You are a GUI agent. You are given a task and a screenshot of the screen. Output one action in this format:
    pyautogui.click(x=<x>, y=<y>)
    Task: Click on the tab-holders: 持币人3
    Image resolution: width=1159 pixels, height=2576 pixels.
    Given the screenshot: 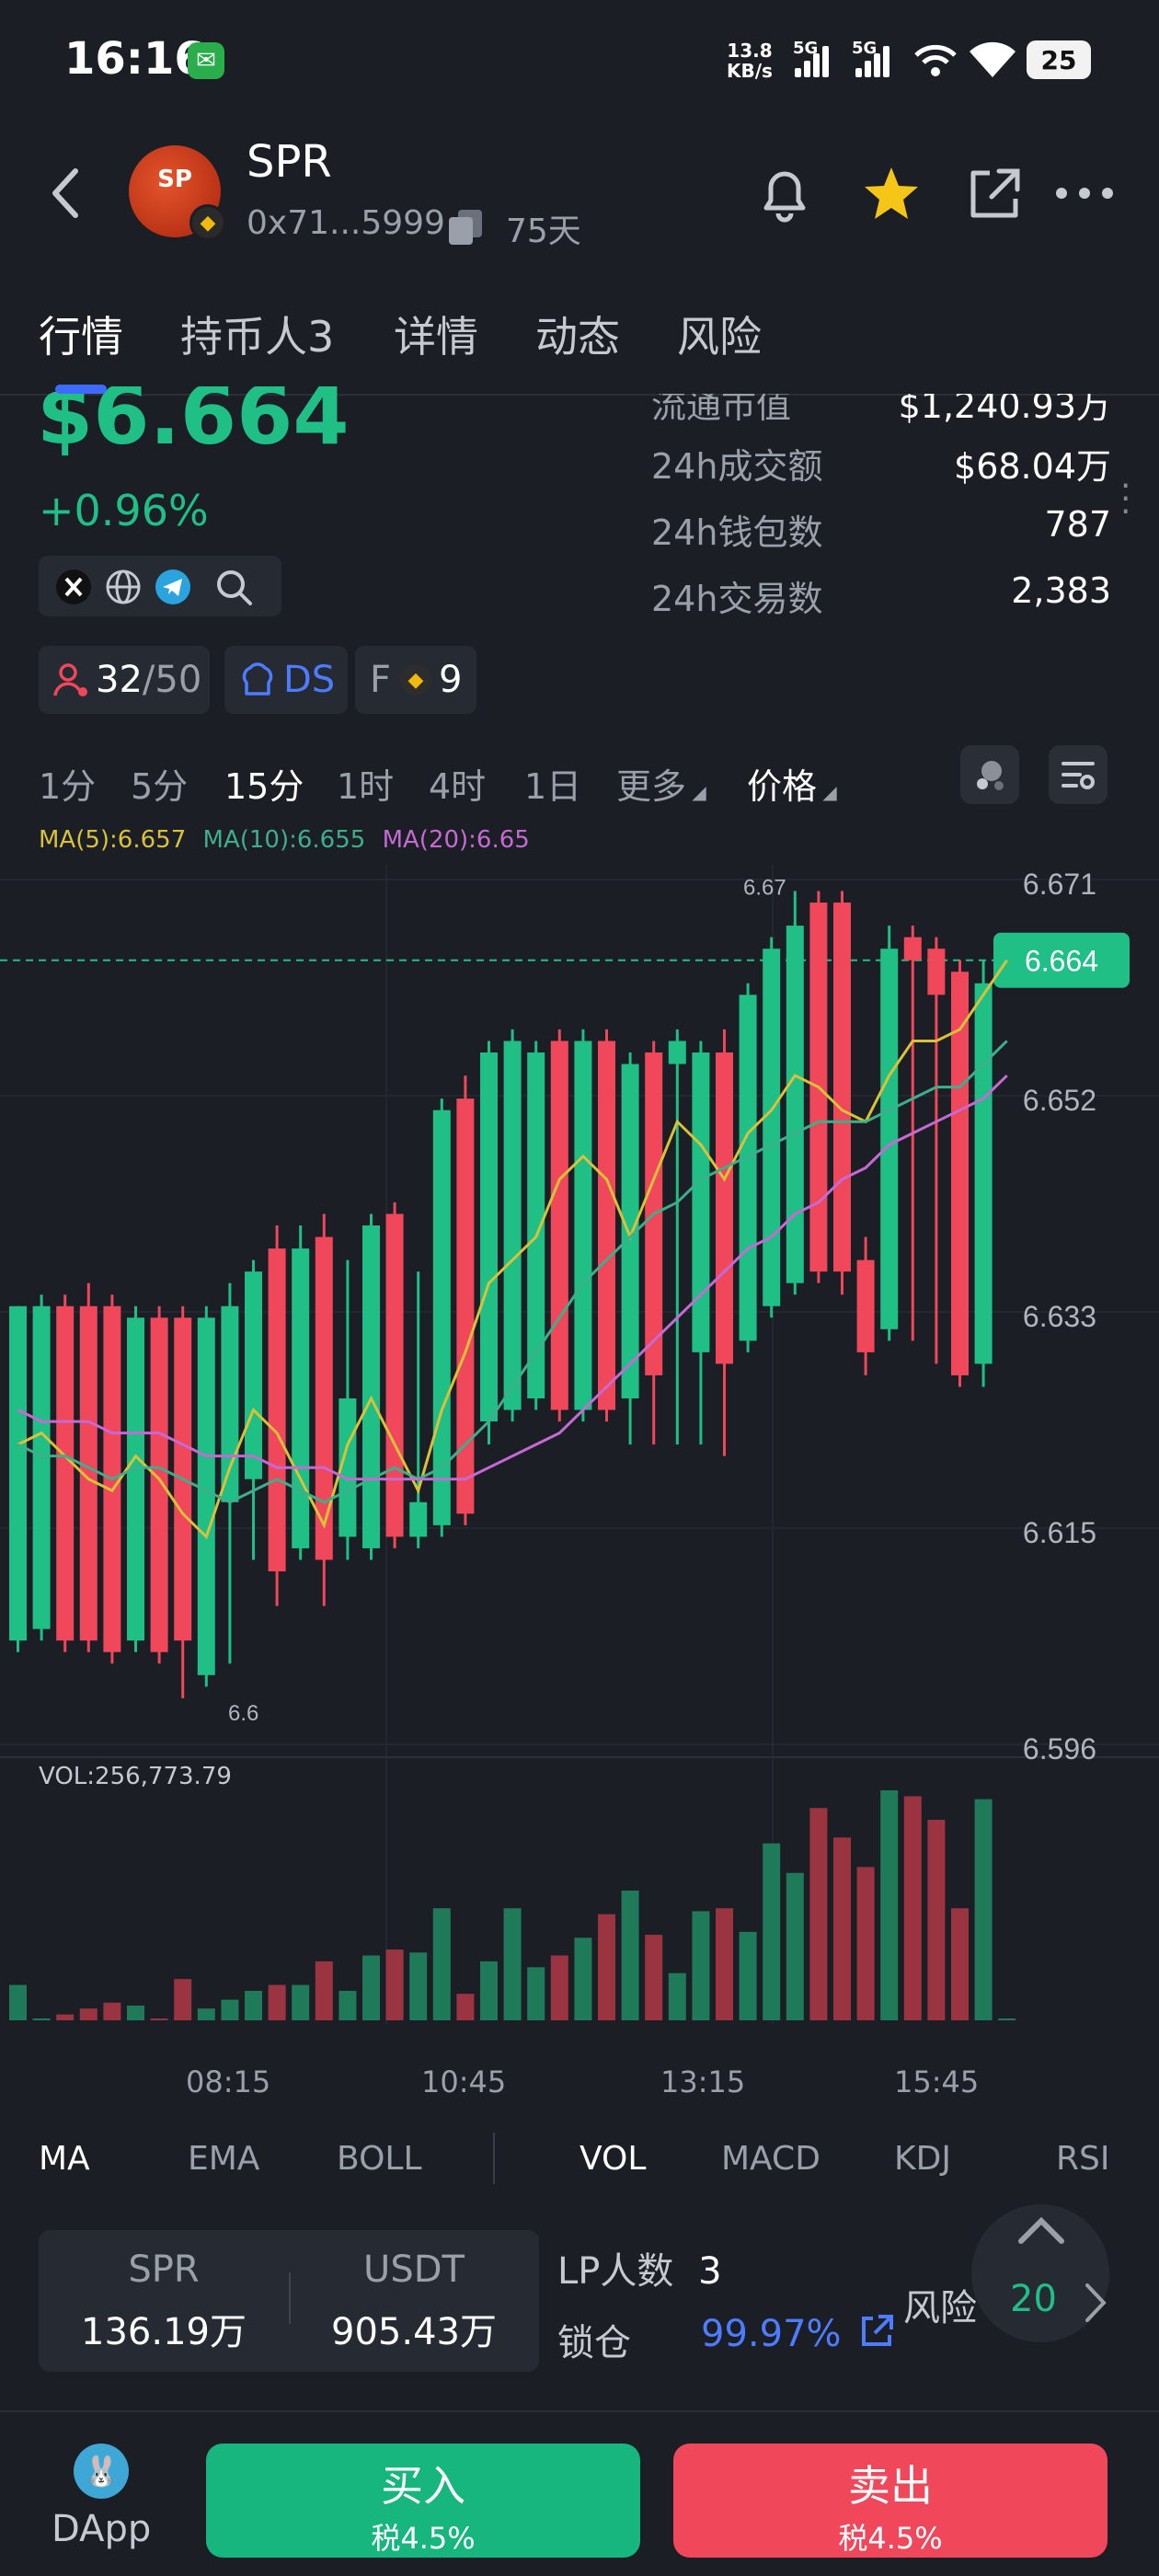 What is the action you would take?
    pyautogui.click(x=257, y=334)
    